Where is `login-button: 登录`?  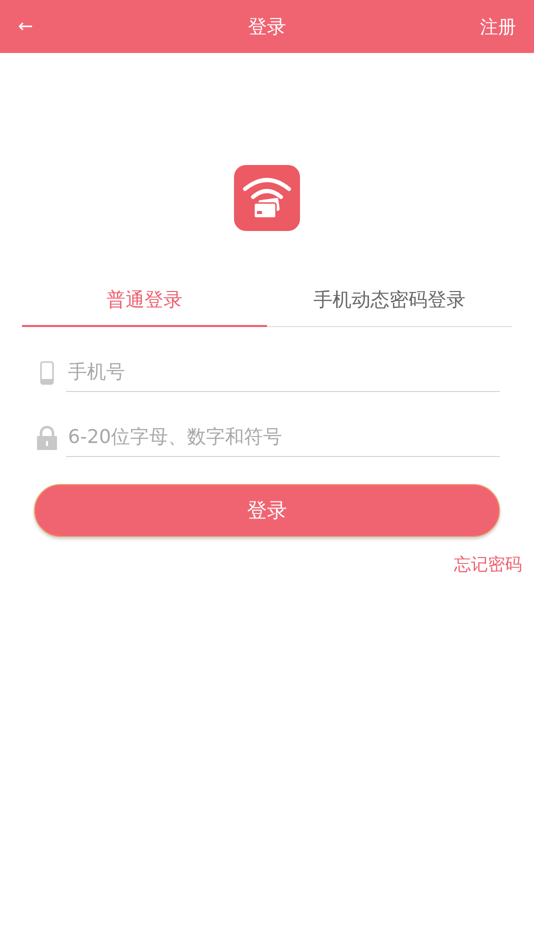 login-button: 登录 is located at coordinates (267, 510).